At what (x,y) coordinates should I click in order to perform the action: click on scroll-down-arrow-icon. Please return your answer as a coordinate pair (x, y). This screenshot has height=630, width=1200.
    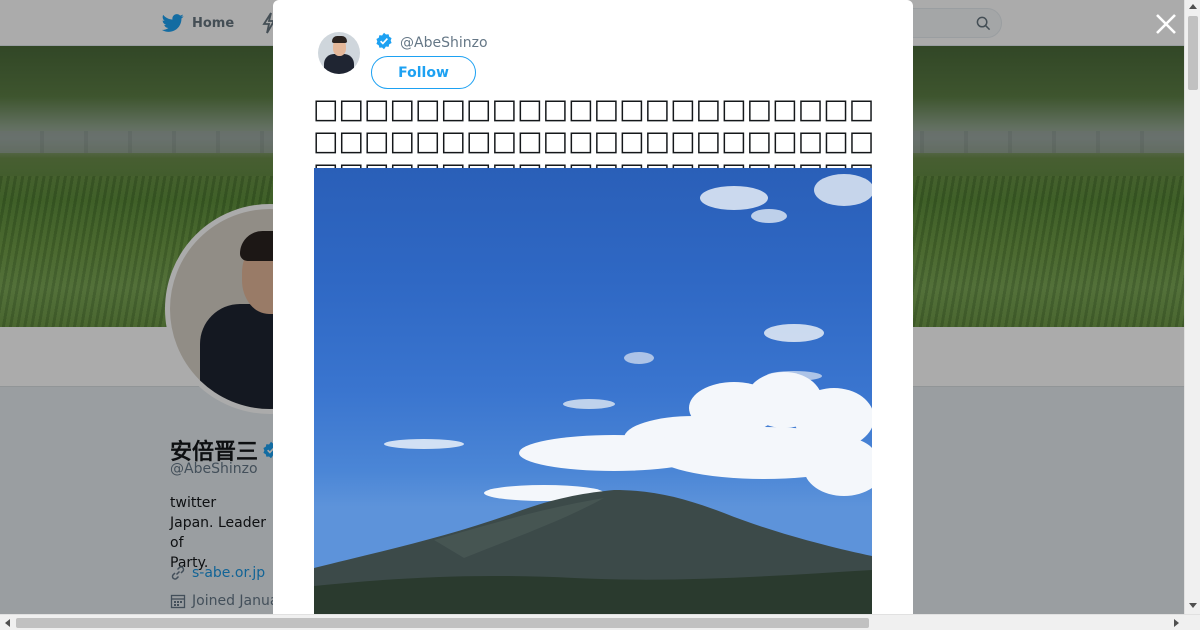
    Looking at the image, I should click on (1193, 605).